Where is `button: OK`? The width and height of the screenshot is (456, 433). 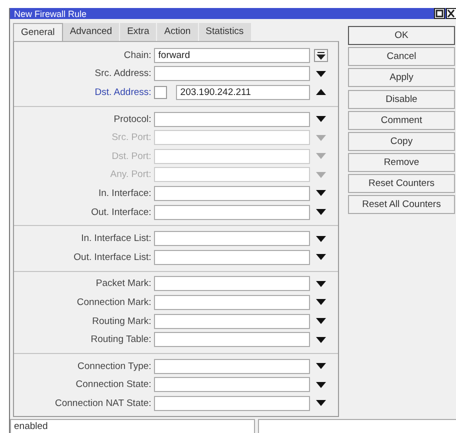
button: OK is located at coordinates (401, 35).